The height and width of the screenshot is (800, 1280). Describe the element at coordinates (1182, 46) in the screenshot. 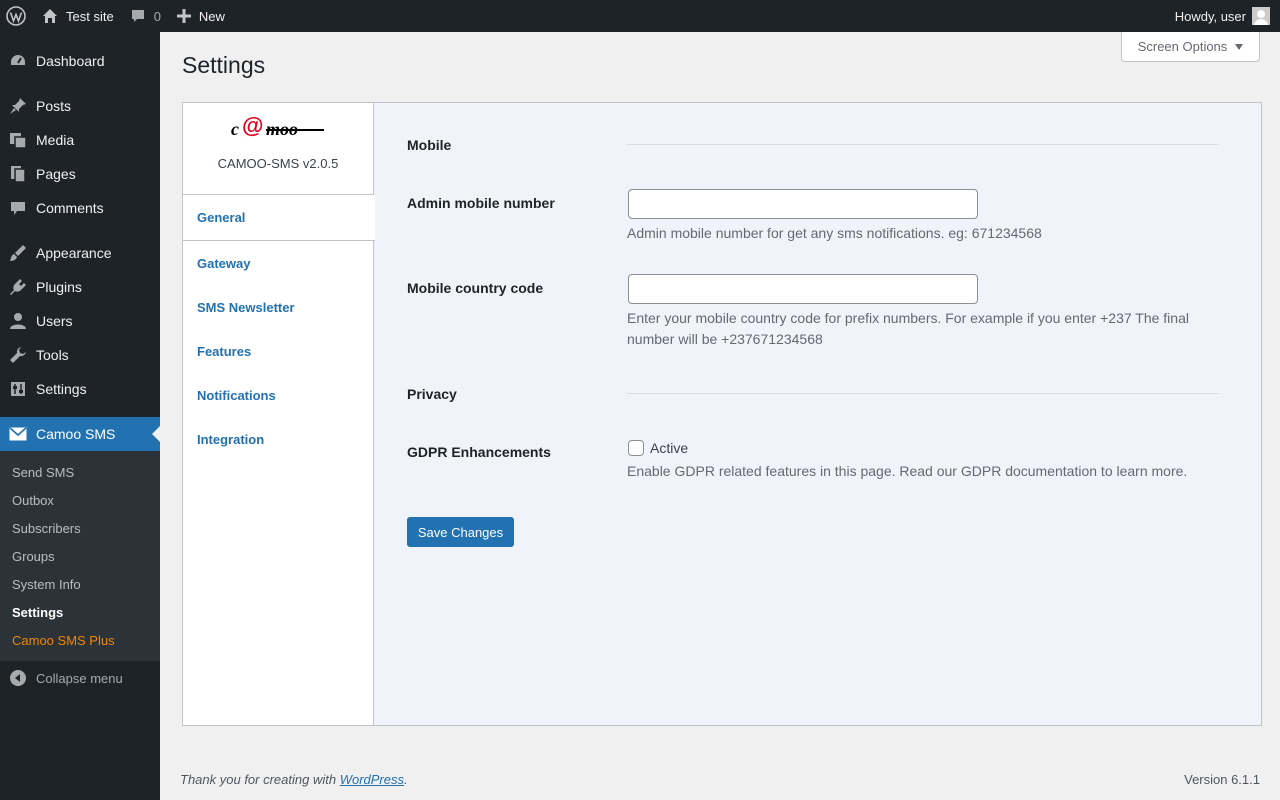

I see `screen-options-label: Screen Options` at that location.